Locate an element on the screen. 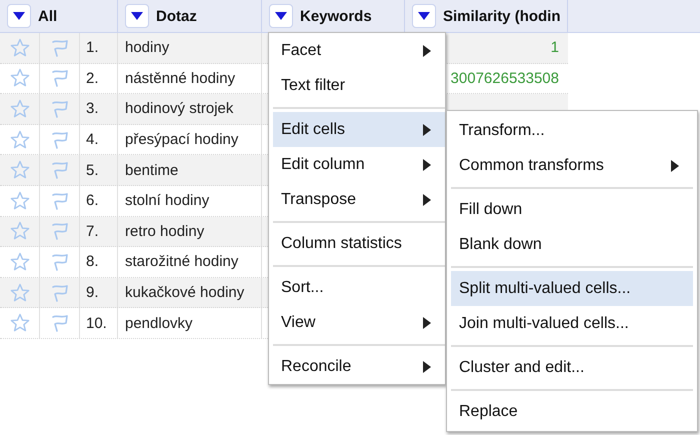 This screenshot has height=435, width=700. table-cell: bentime is located at coordinates (151, 170).